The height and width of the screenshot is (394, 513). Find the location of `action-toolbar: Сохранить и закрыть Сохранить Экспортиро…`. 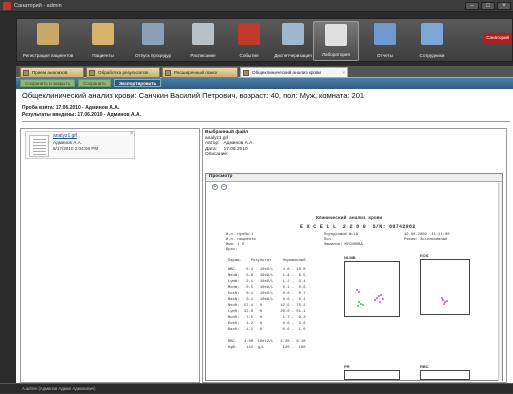

action-toolbar: Сохранить и закрыть Сохранить Экспортиро… is located at coordinates (264, 83).